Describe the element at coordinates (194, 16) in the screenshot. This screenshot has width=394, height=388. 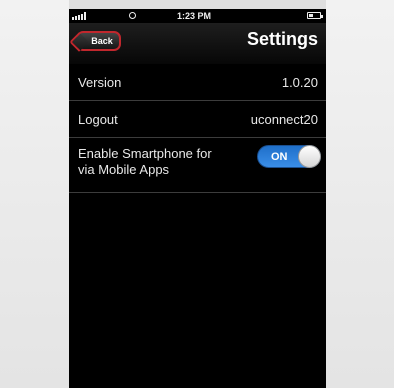
I see `status-time: 1:23 PM` at that location.